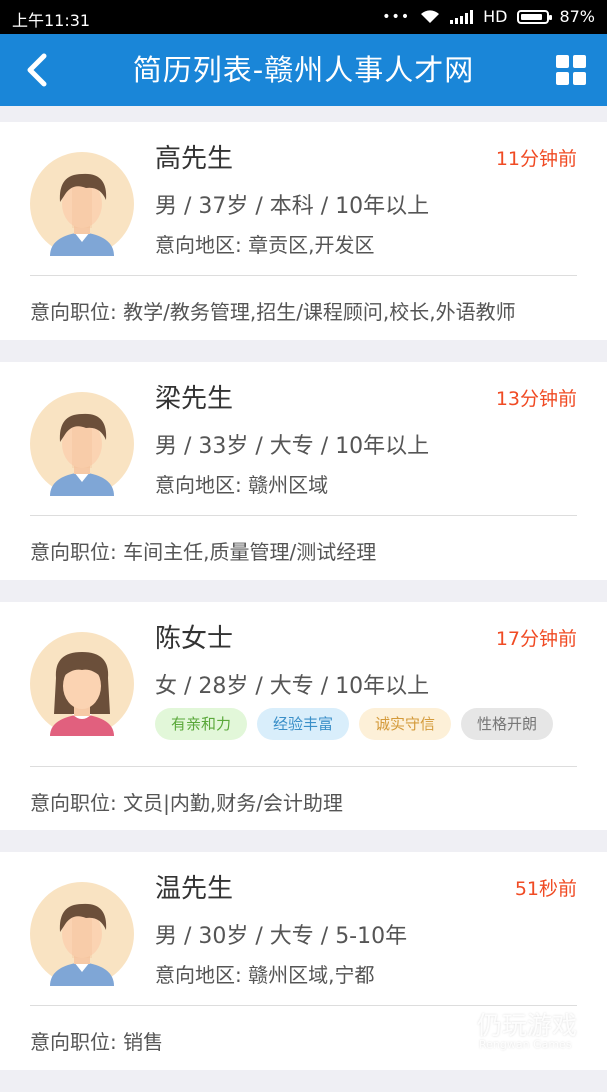  I want to click on status-bar: 上午11:31 ••• HD 87%, so click(303, 17).